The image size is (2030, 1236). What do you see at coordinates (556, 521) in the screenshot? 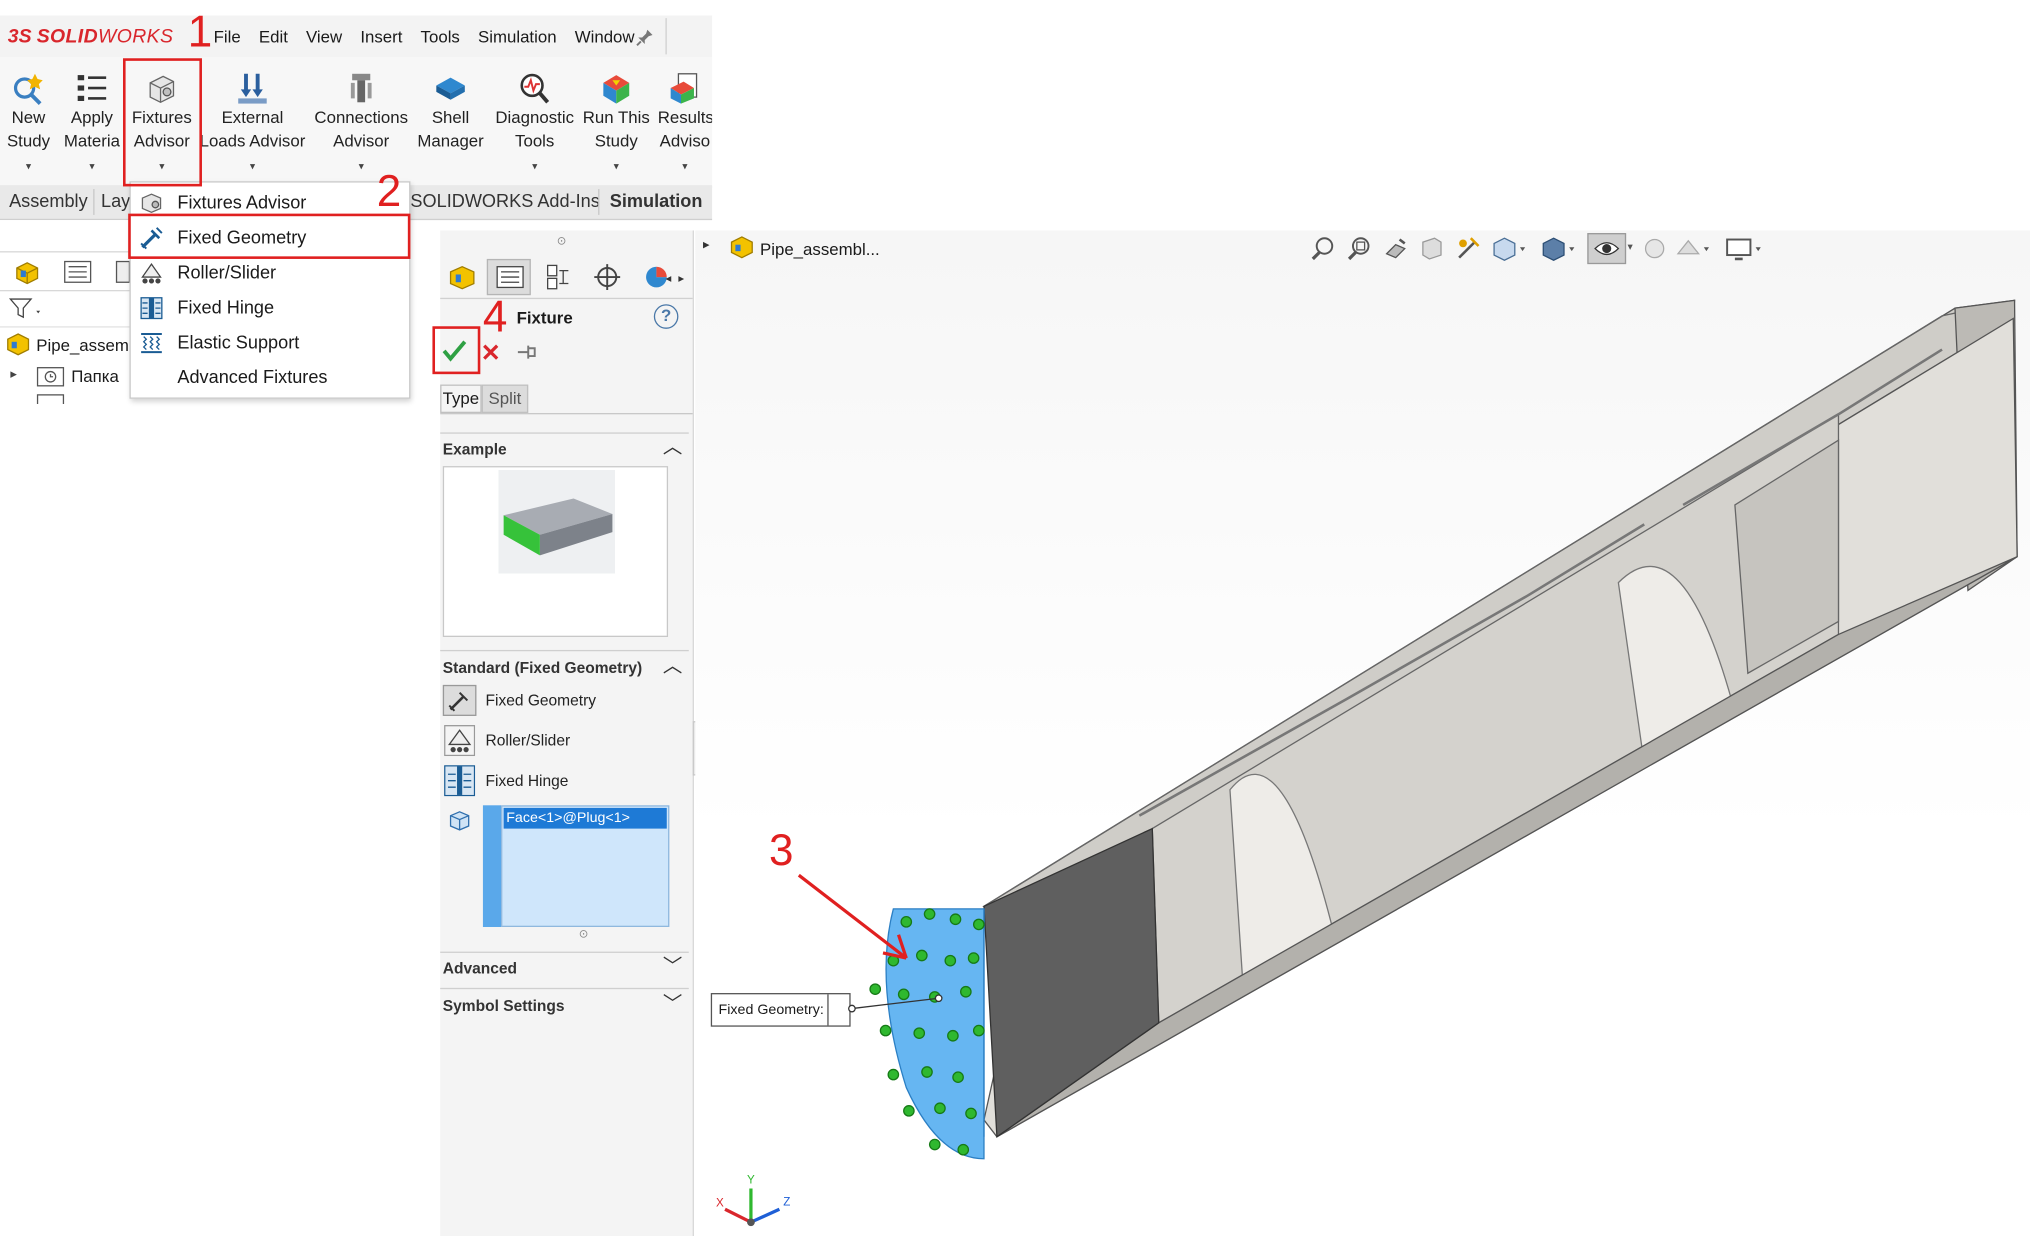
I see `example-block-icon` at bounding box center [556, 521].